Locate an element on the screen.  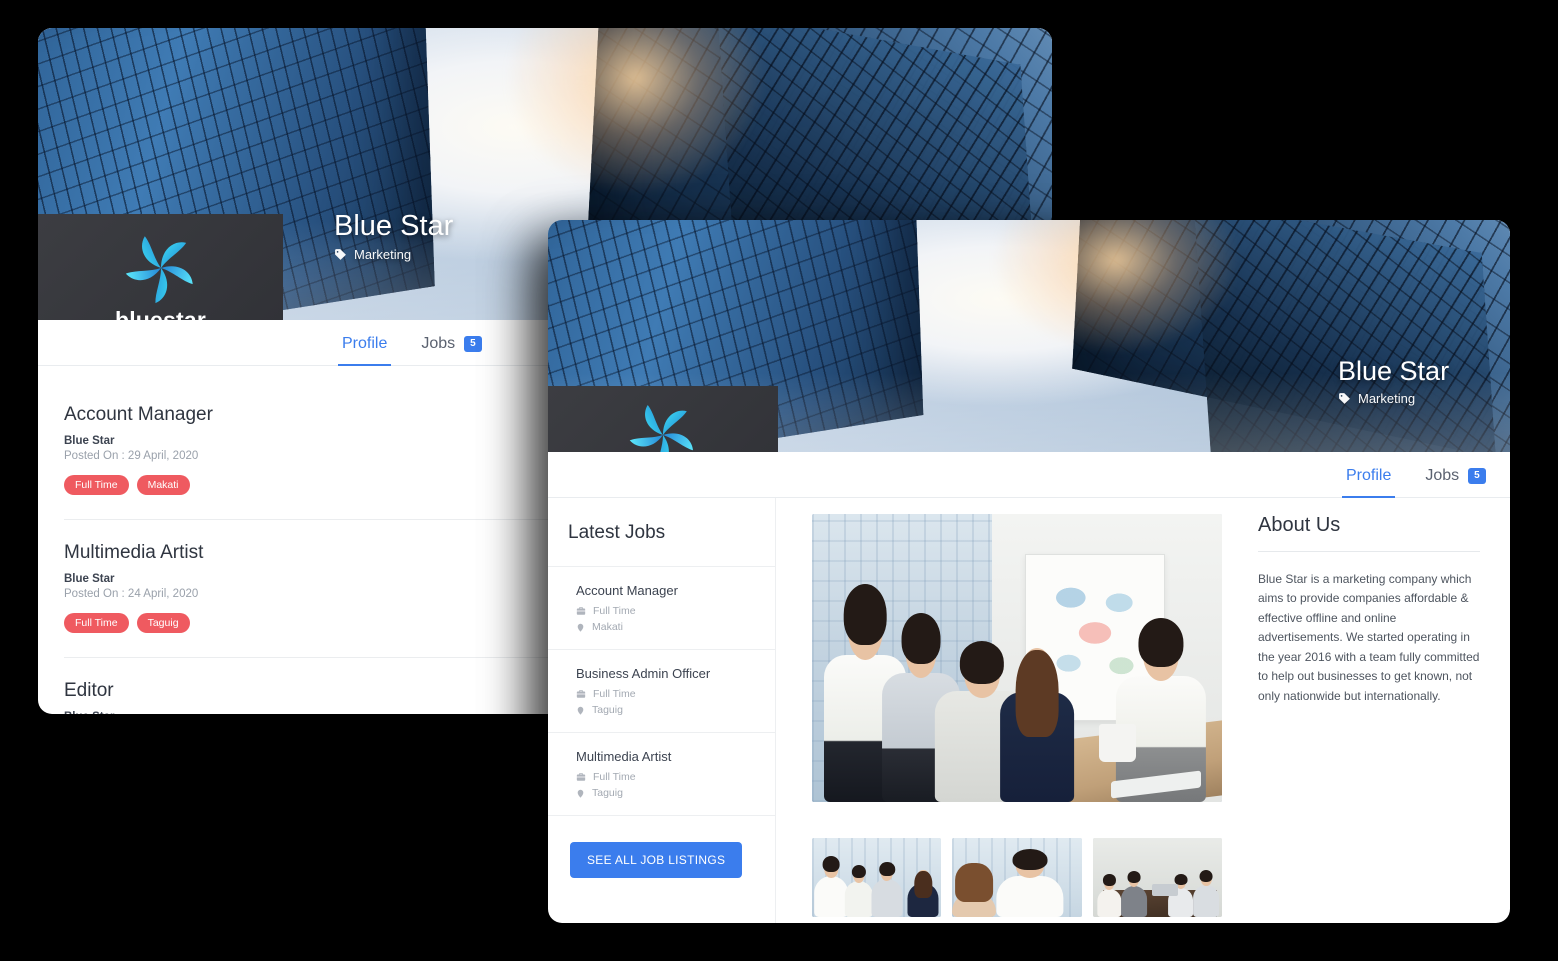
latest-jobs-heading: Latest Jobs is located at coordinates (661, 532).